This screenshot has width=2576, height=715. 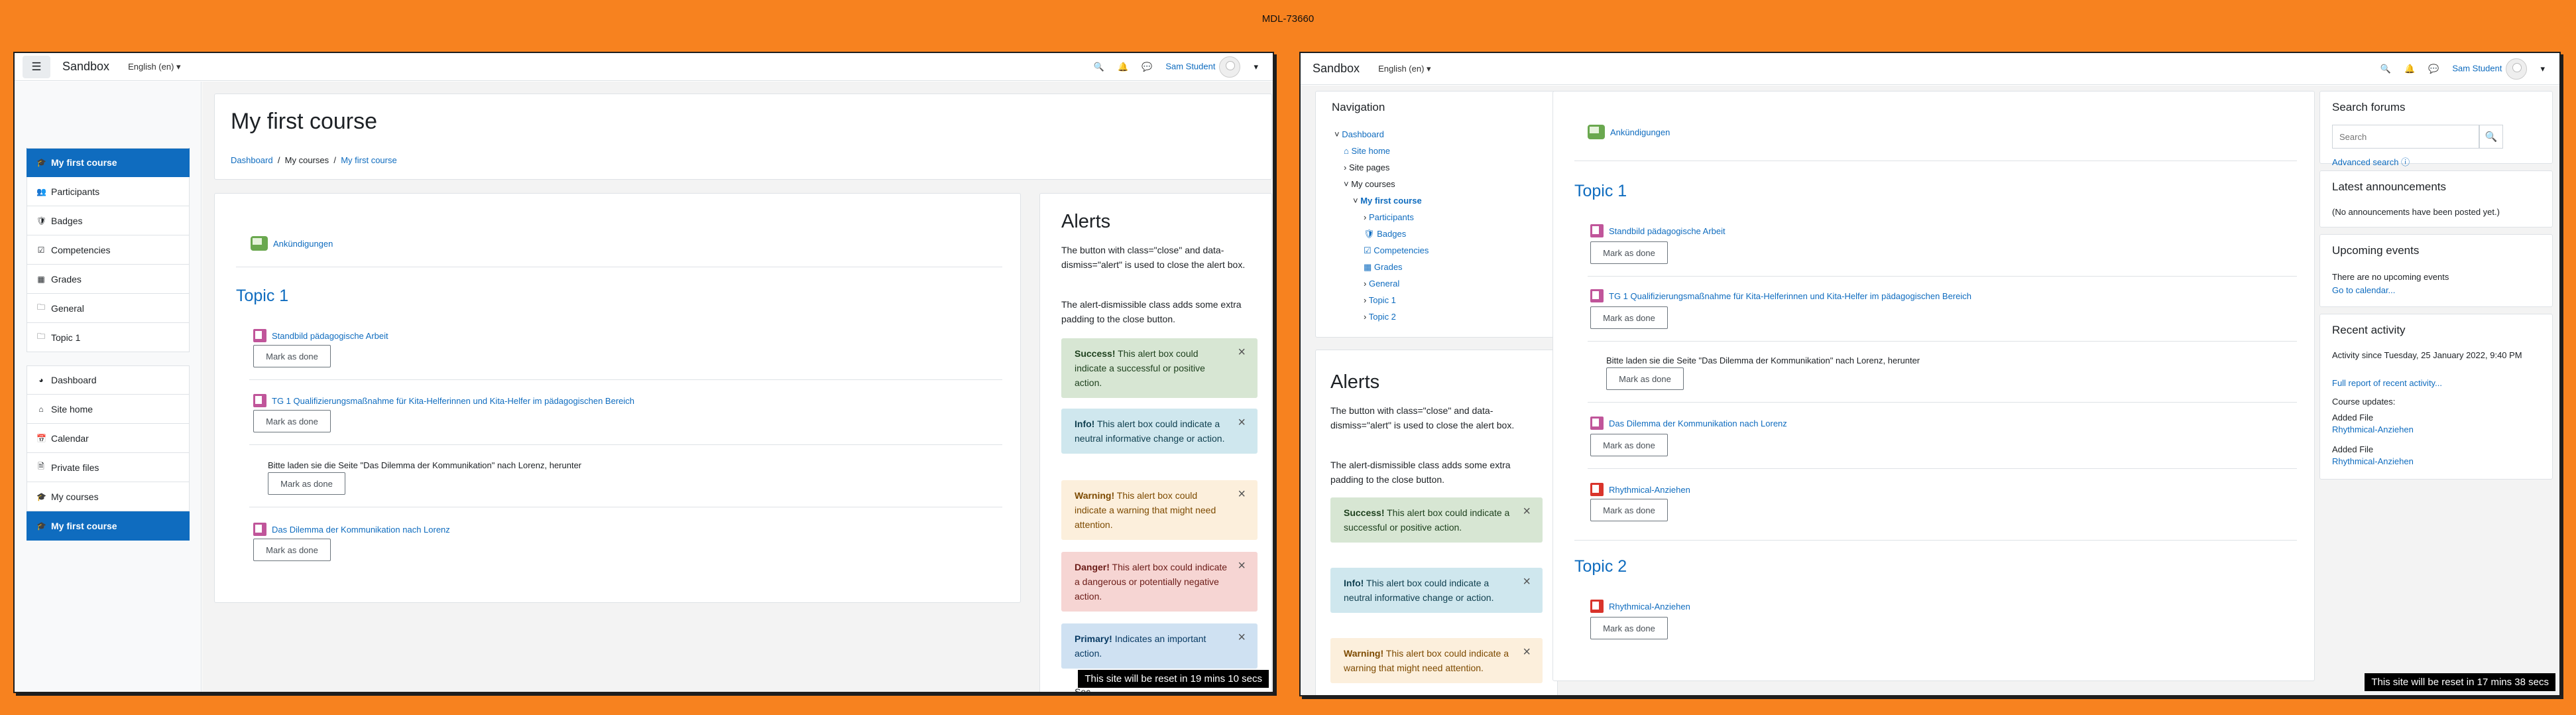 What do you see at coordinates (109, 409) in the screenshot?
I see `drawer-item-sitehome: ⌂ Site home` at bounding box center [109, 409].